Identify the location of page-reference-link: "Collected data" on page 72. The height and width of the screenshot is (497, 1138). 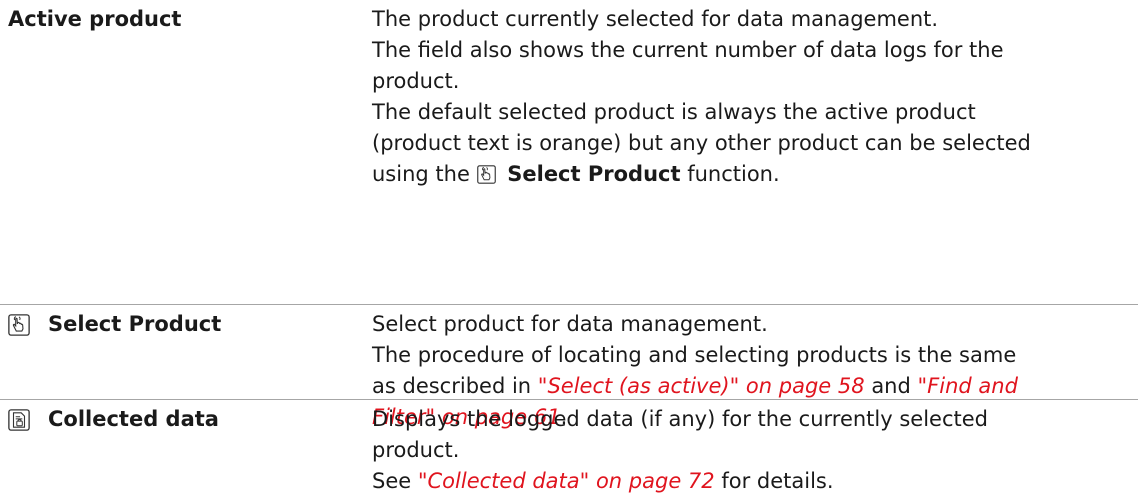
(566, 481).